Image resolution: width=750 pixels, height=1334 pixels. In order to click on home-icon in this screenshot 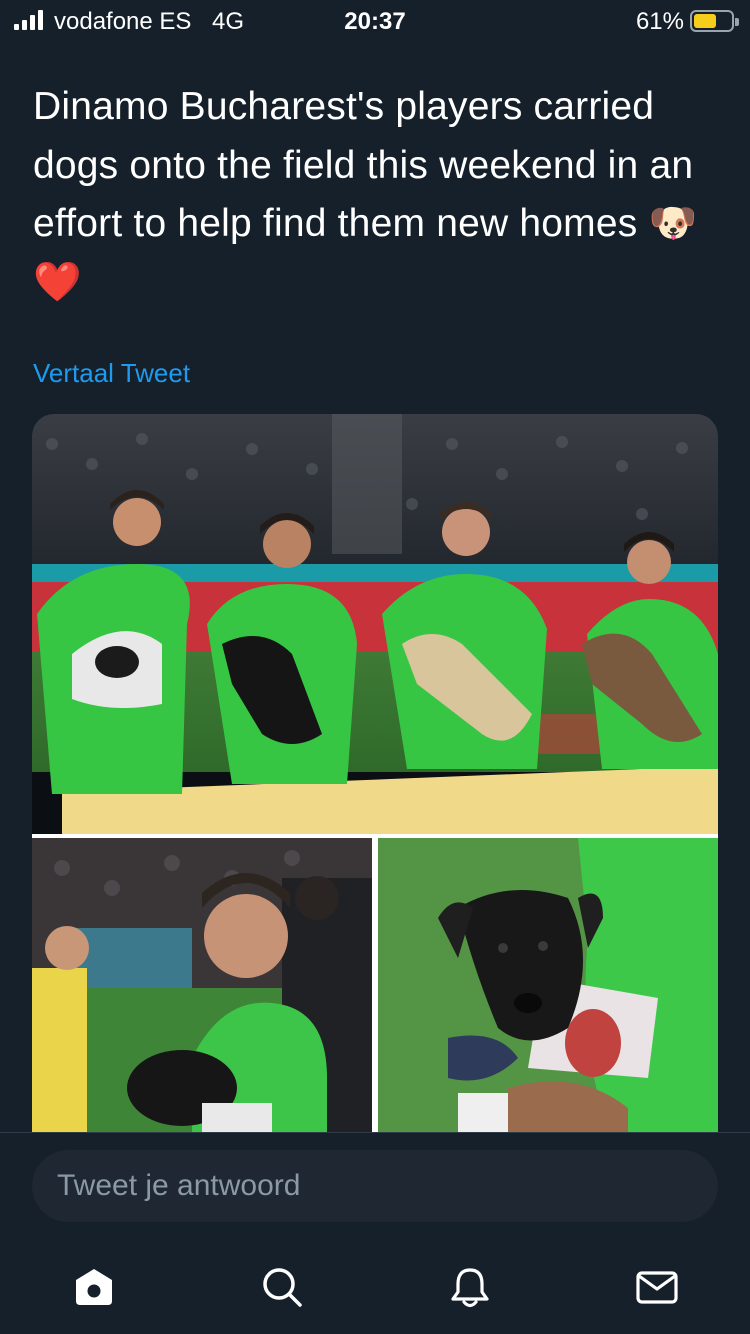, I will do `click(94, 1287)`.